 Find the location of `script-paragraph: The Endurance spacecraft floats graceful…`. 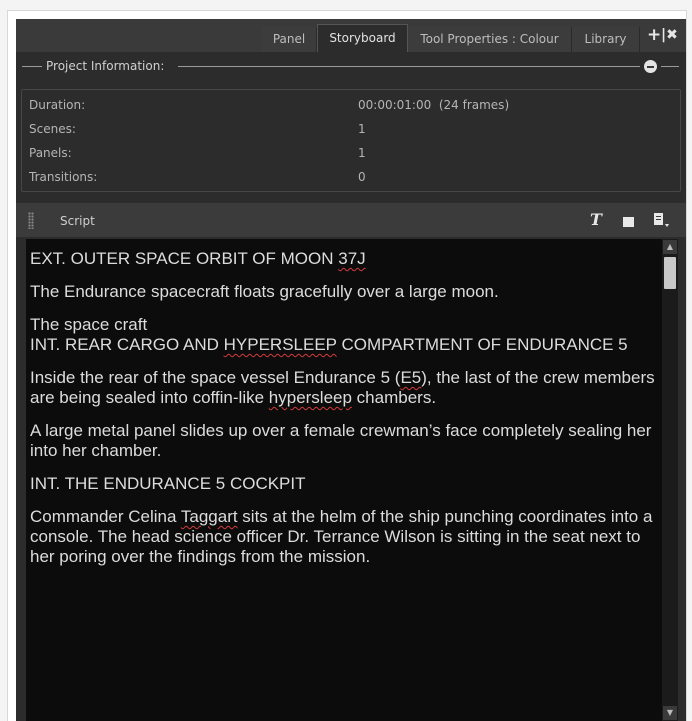

script-paragraph: The Endurance spacecraft floats graceful… is located at coordinates (342, 292).